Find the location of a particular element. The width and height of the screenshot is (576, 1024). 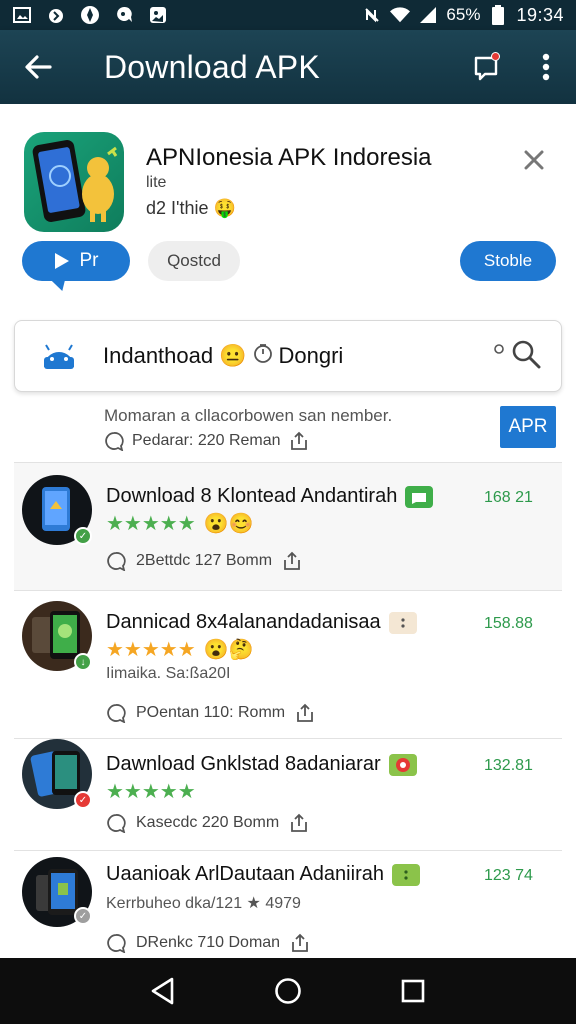

list-item-title: Dawnload Gnklstad 8adaniarar is located at coordinates (243, 764).